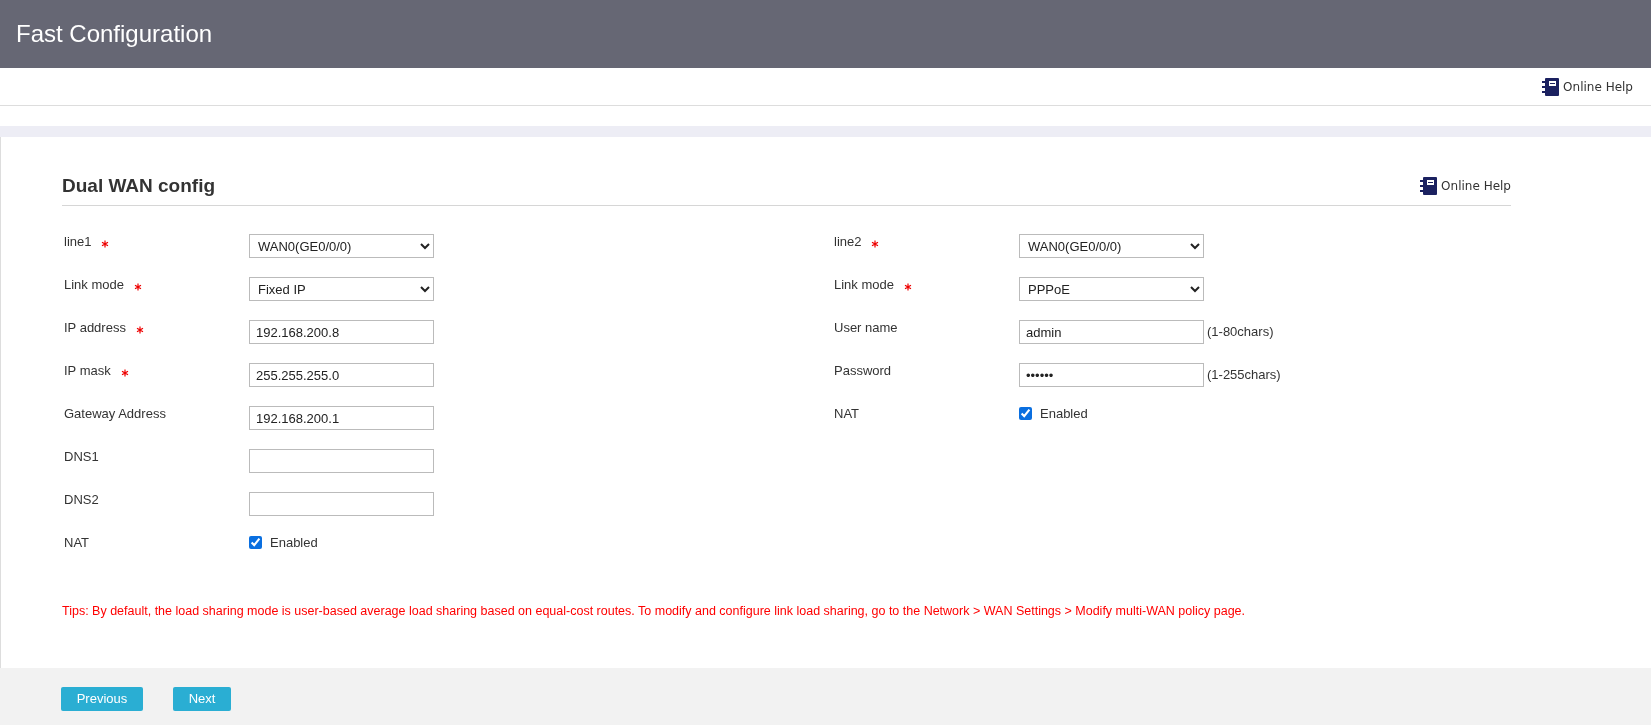  What do you see at coordinates (95, 327) in the screenshot?
I see `field-label: IP address` at bounding box center [95, 327].